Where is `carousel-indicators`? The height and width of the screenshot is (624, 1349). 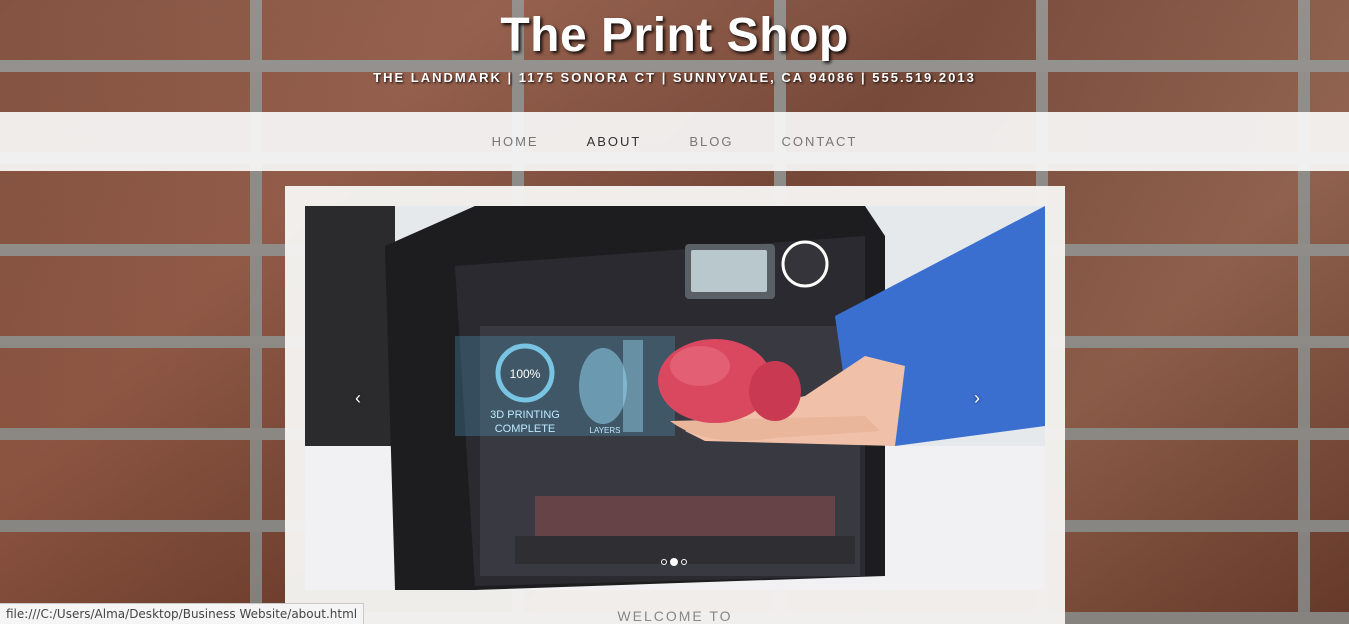
carousel-indicators is located at coordinates (674, 562).